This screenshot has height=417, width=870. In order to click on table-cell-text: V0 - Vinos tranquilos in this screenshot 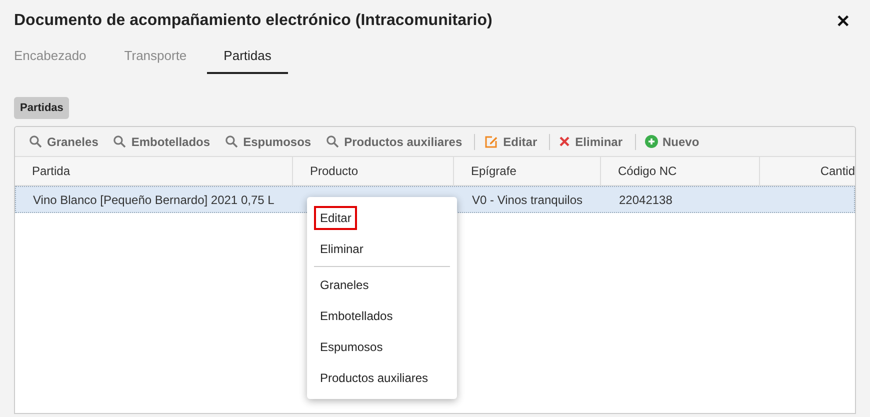, I will do `click(527, 199)`.